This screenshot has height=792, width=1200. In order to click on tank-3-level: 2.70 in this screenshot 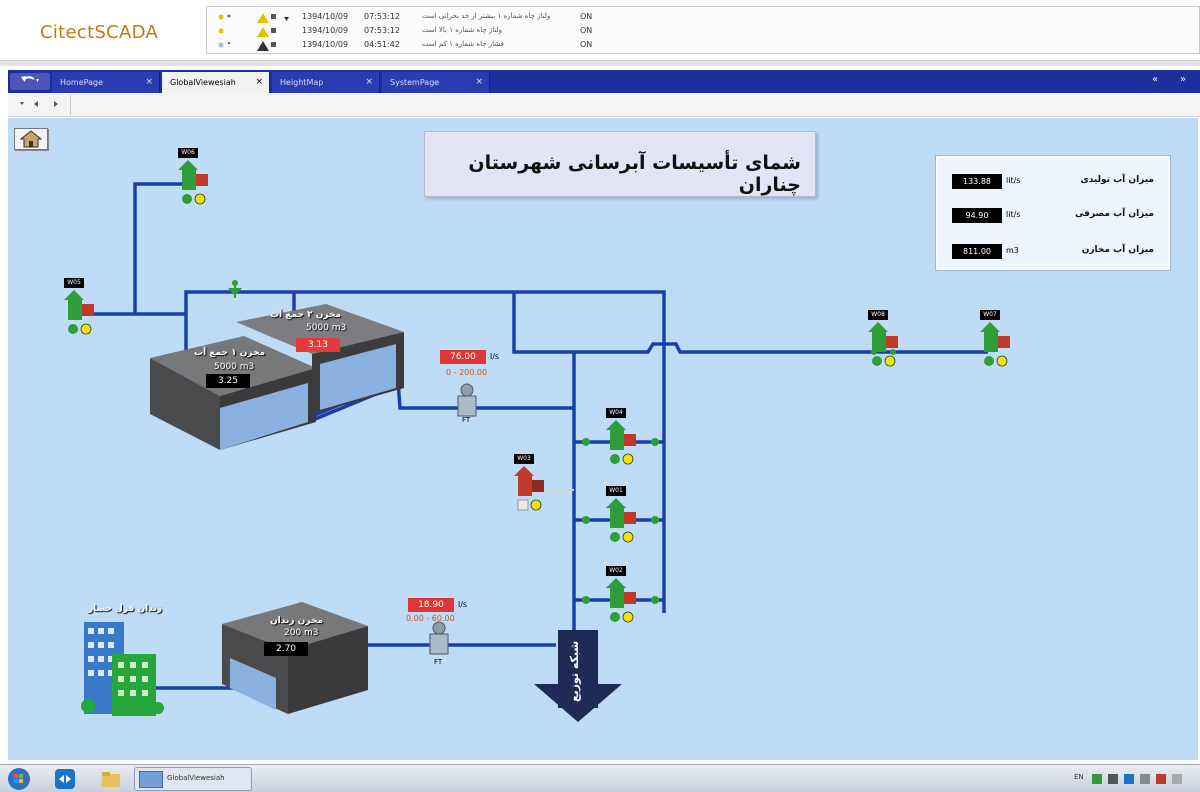, I will do `click(286, 649)`.